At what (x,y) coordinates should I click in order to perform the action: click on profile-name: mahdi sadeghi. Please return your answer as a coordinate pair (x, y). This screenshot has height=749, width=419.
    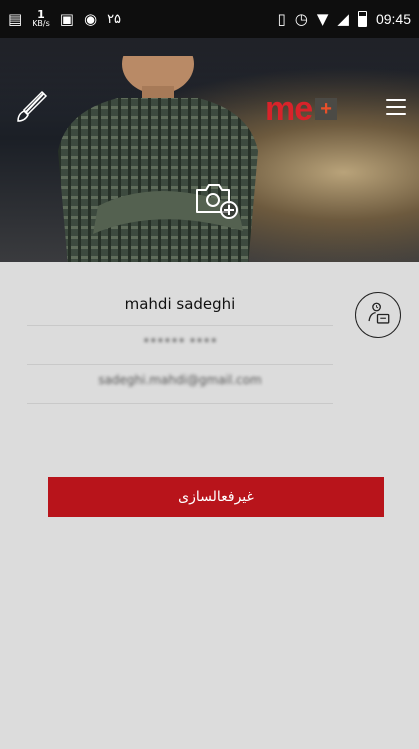
    Looking at the image, I should click on (180, 304).